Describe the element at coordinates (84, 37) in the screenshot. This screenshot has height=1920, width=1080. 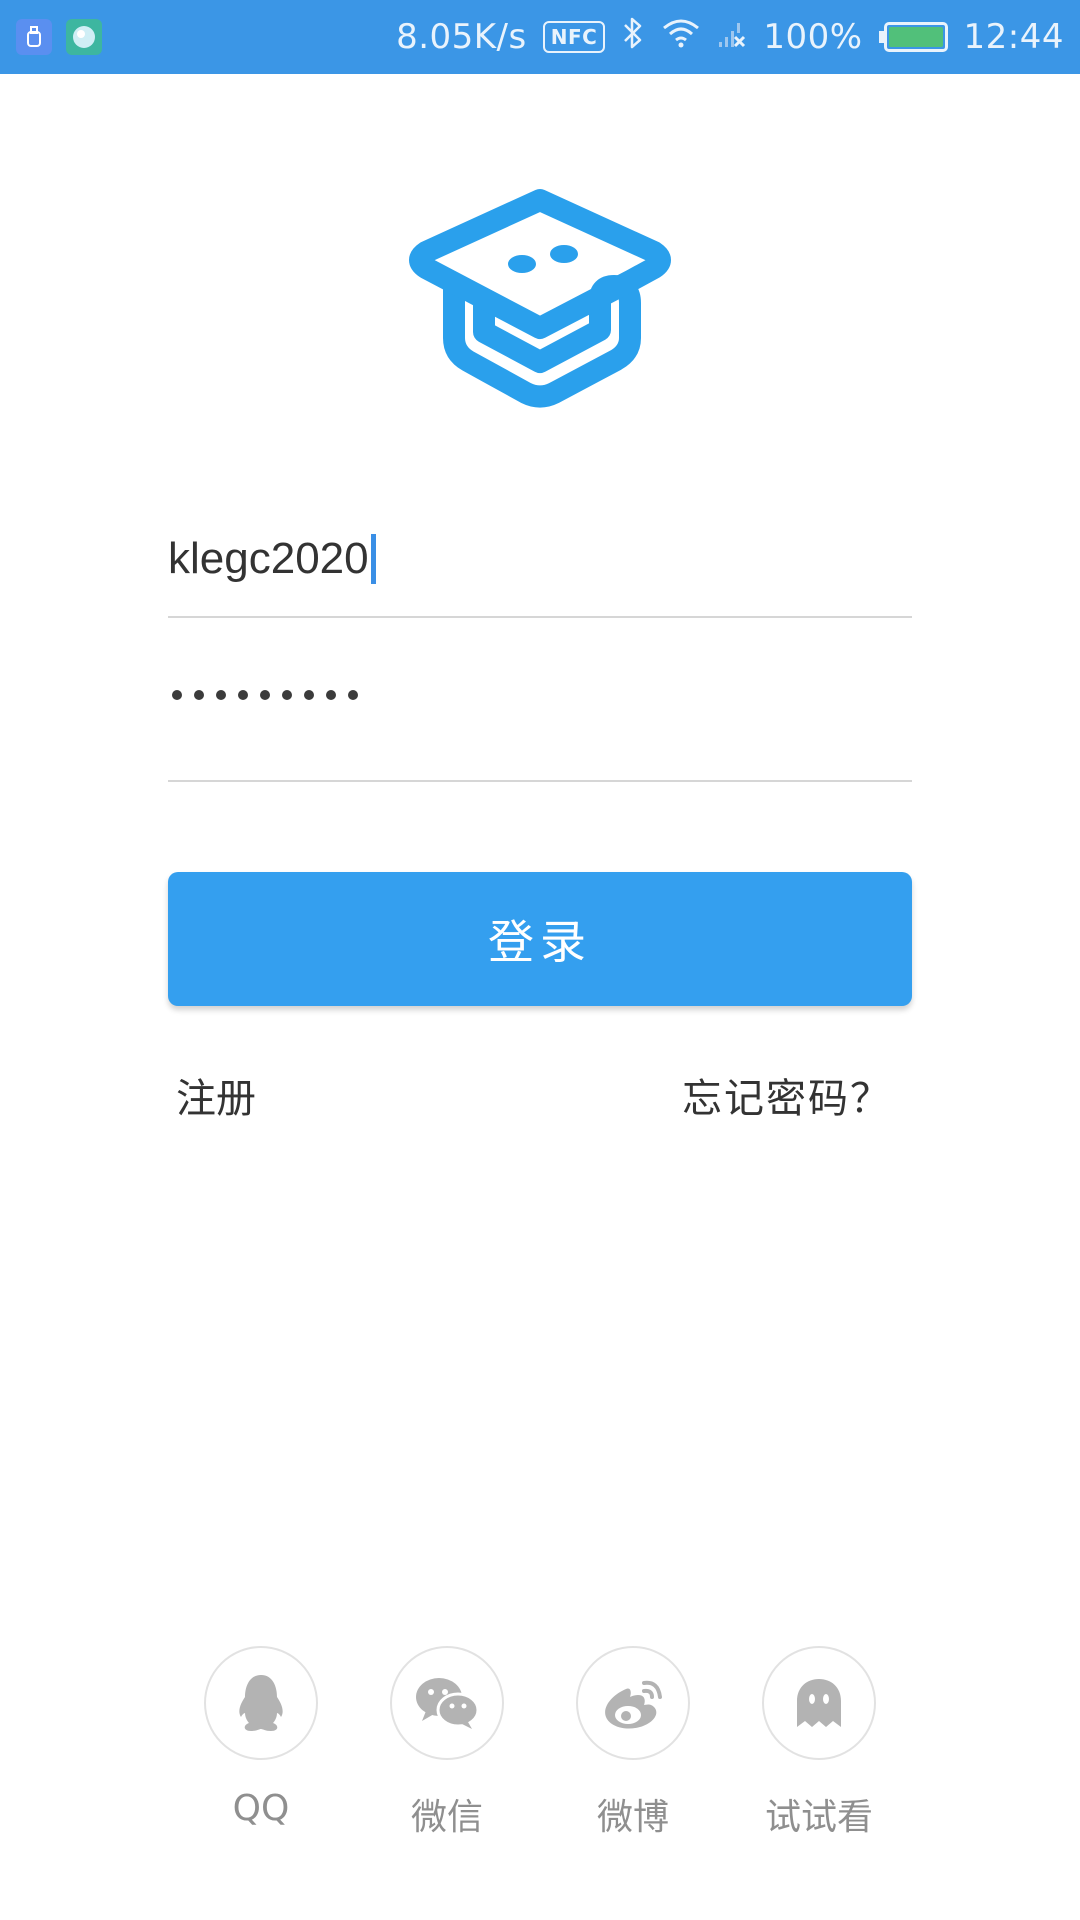
I see `app-notification-icon` at that location.